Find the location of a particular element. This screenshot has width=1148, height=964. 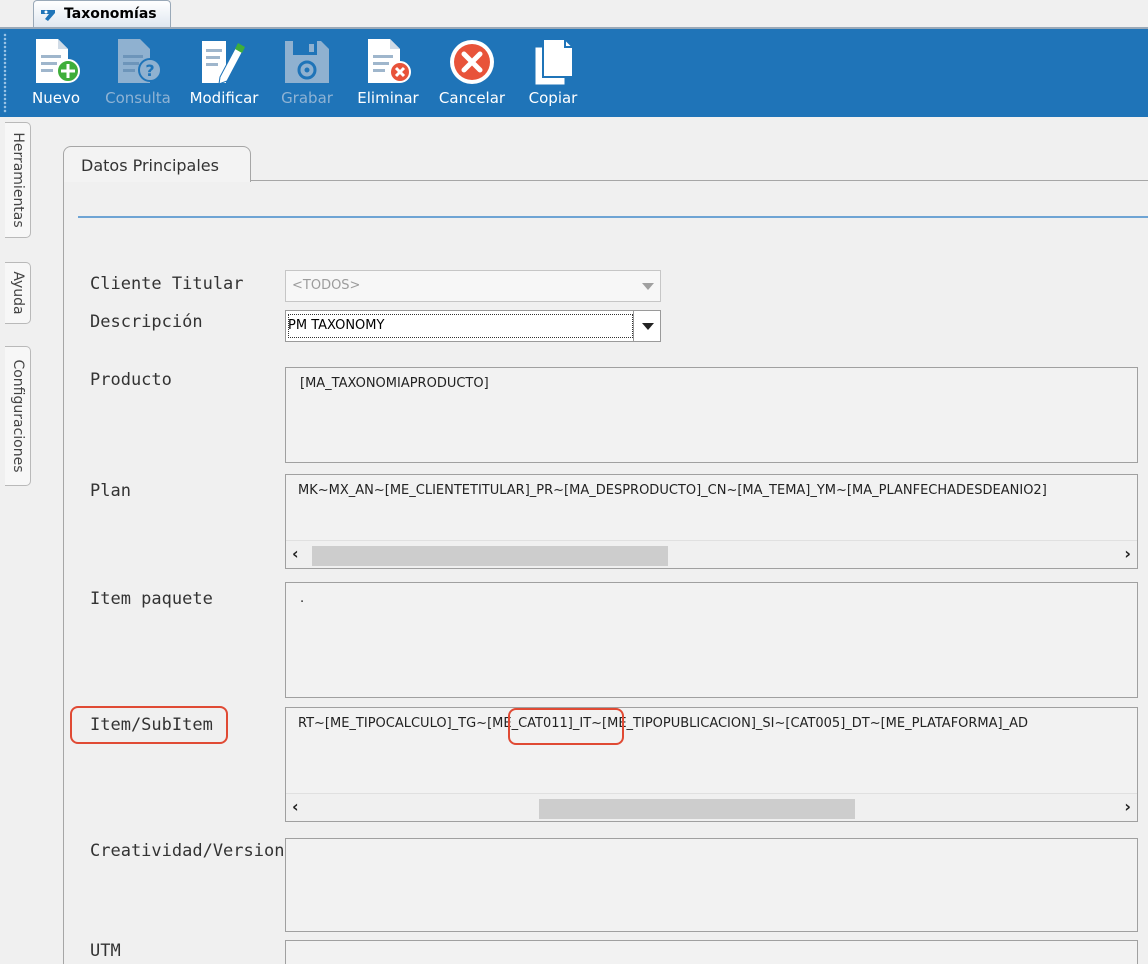

plan-horizontal-scrollbar: ‹ › is located at coordinates (711, 554).